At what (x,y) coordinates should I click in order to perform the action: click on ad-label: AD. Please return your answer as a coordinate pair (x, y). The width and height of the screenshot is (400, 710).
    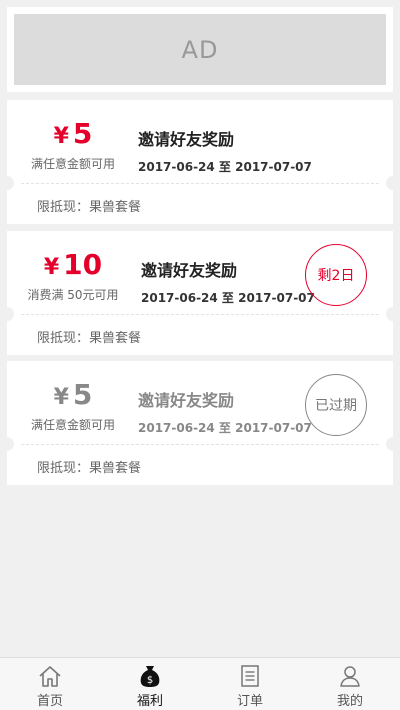
    Looking at the image, I should click on (200, 49).